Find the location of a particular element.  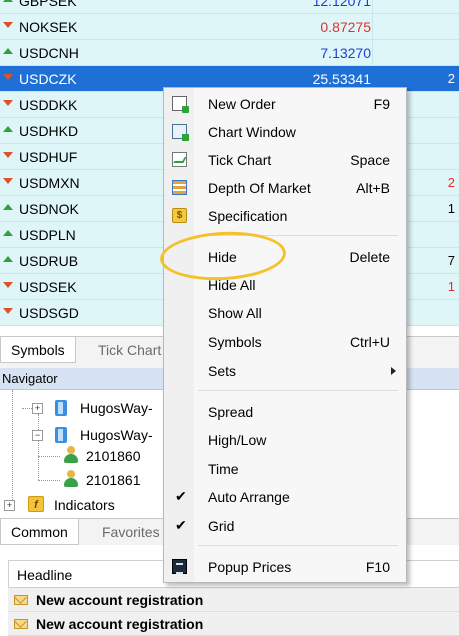

specification-icon: $ is located at coordinates (179, 215).